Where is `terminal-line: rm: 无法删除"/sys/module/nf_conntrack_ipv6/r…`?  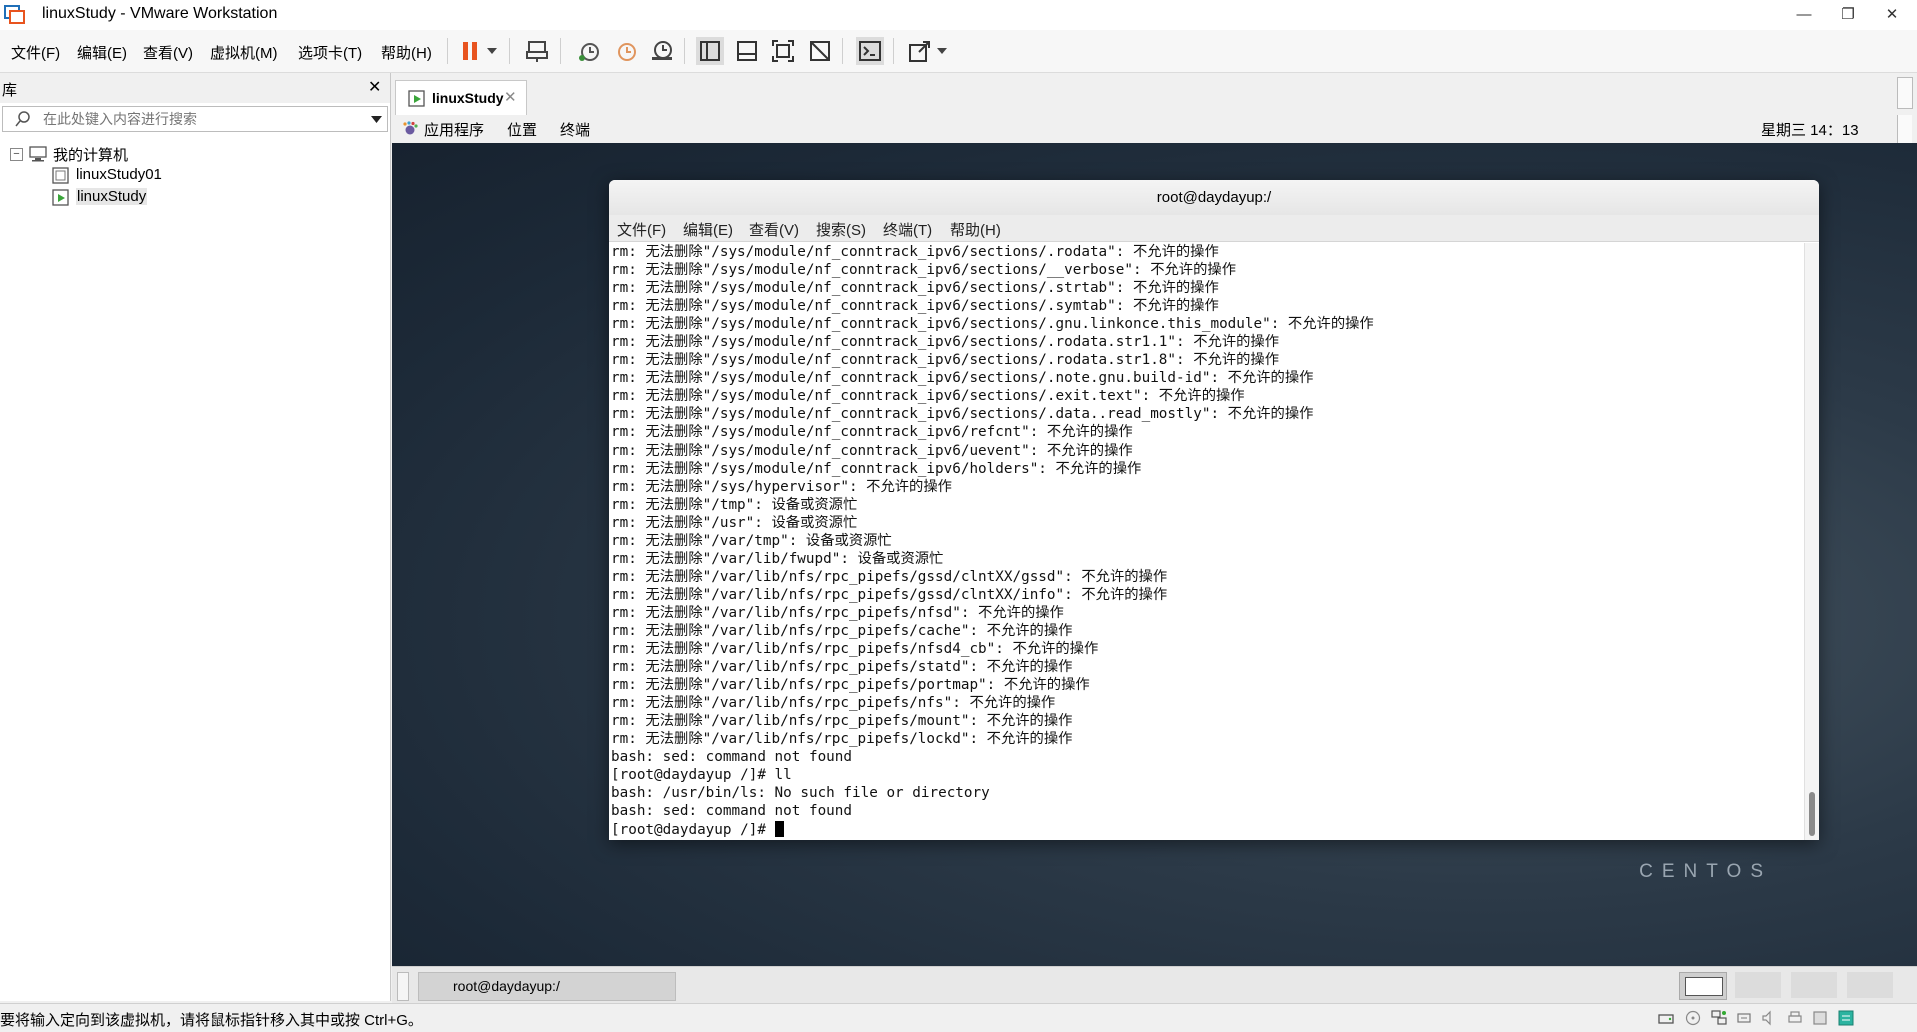 terminal-line: rm: 无法删除"/sys/module/nf_conntrack_ipv6/r… is located at coordinates (872, 432).